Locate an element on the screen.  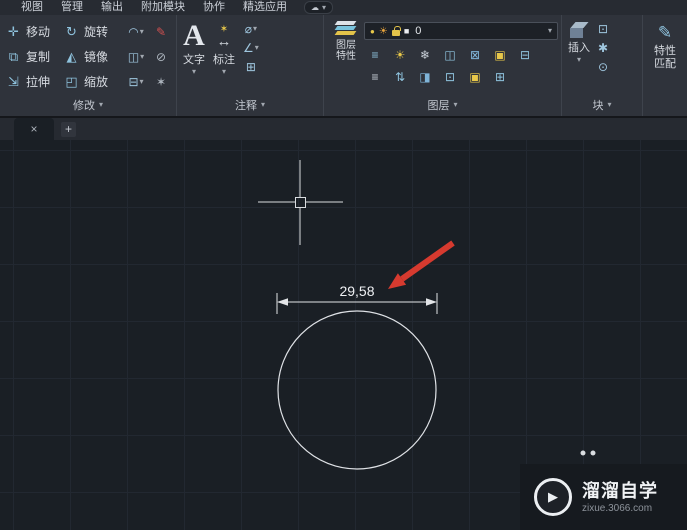
dimension-button: ✶ ↔ 标注 ▾ is located at coordinates (224, 47).